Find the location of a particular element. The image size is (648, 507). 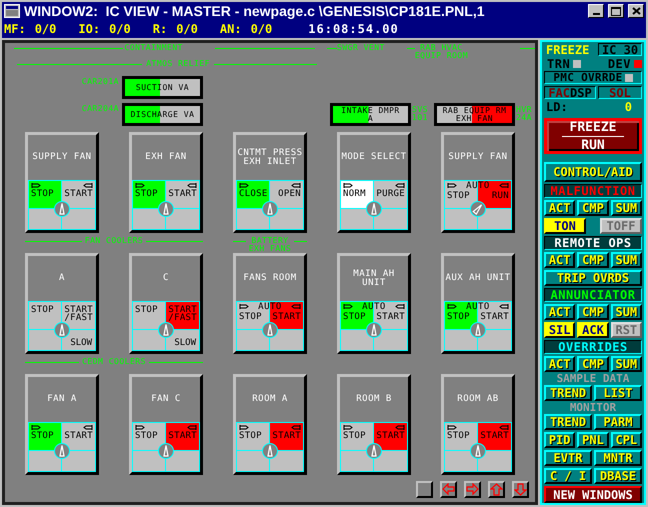

clock-time: 16:08:54.00 is located at coordinates (353, 29).